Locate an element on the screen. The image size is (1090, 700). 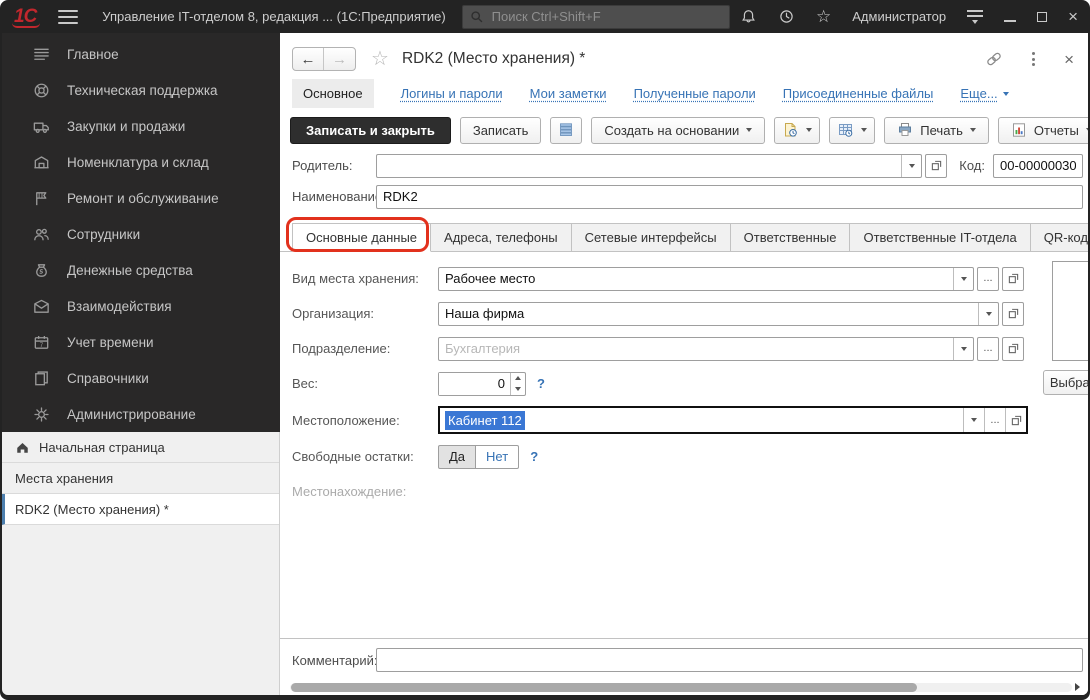
current-user: Администратор is located at coordinates (899, 16).